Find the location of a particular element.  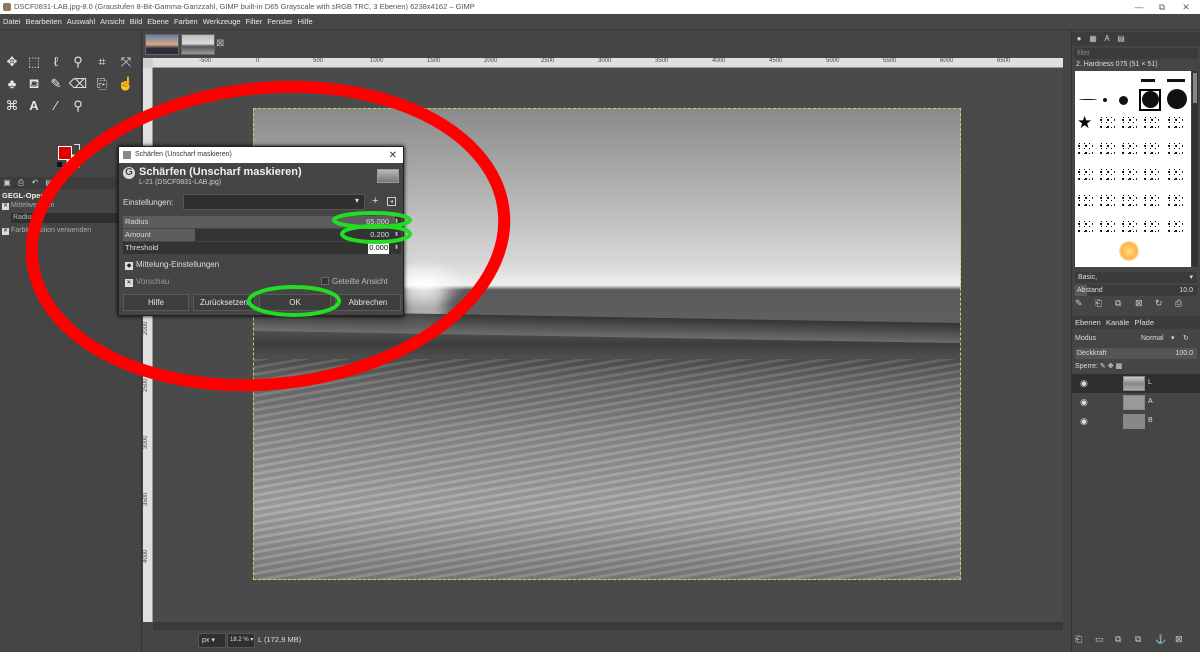

threshold-slider: Threshold 0.000 ⬍ is located at coordinates (262, 248).